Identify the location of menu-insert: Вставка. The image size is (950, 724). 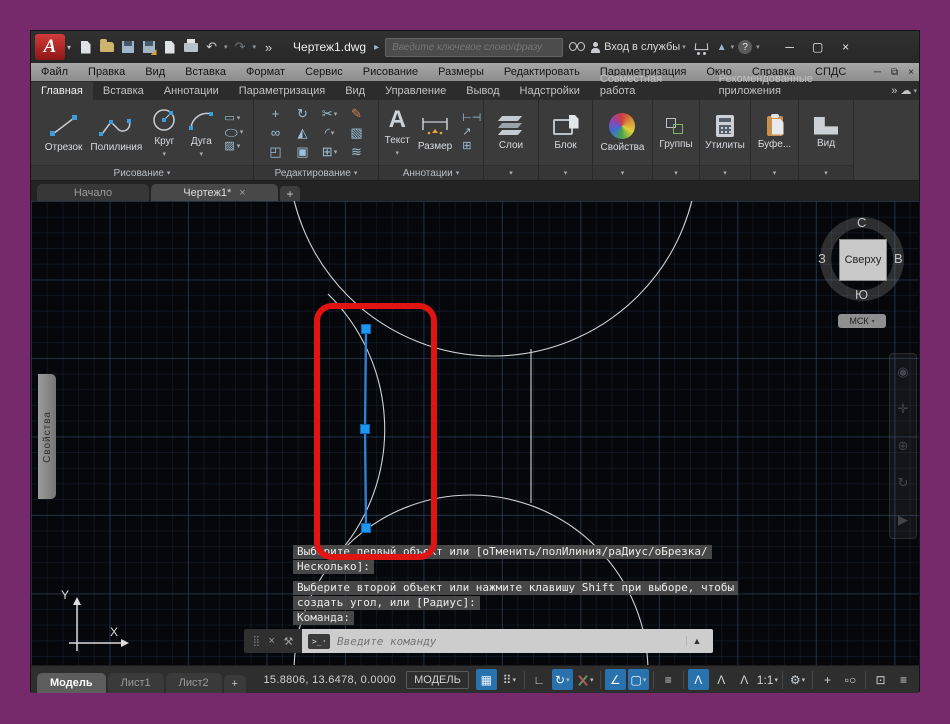
(205, 72).